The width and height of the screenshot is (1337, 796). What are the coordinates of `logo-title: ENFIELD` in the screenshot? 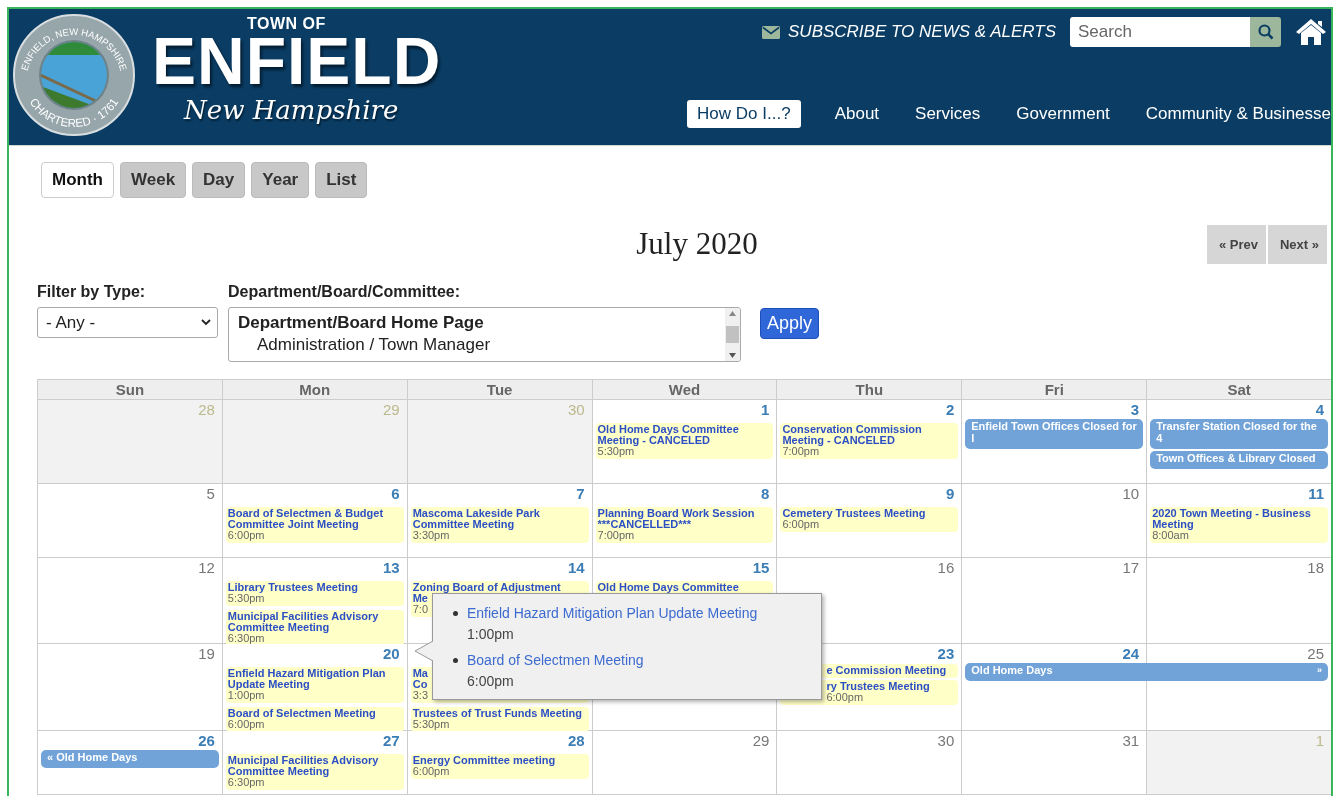 It's located at (297, 61).